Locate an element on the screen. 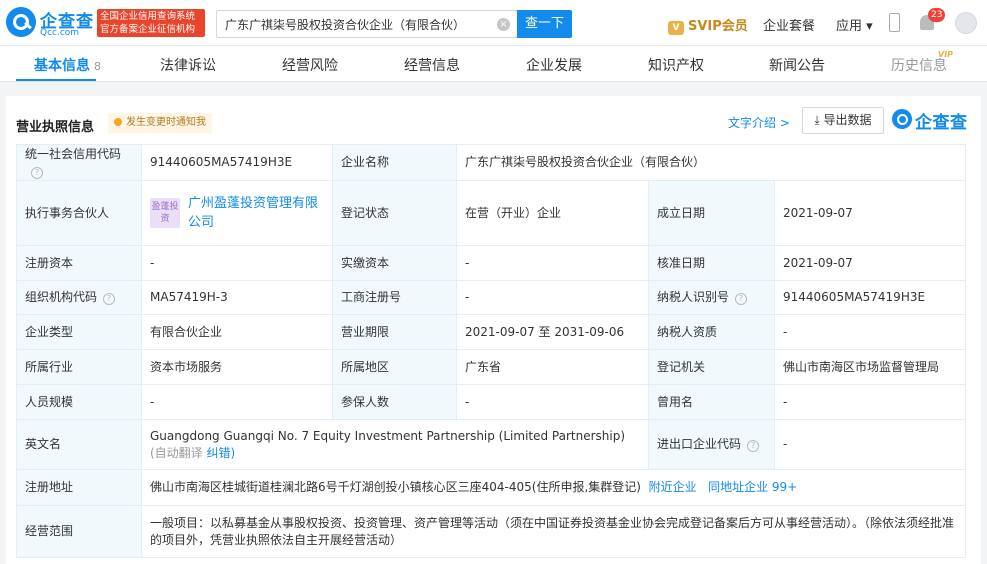 This screenshot has width=987, height=564. import-export-value: - is located at coordinates (870, 444).